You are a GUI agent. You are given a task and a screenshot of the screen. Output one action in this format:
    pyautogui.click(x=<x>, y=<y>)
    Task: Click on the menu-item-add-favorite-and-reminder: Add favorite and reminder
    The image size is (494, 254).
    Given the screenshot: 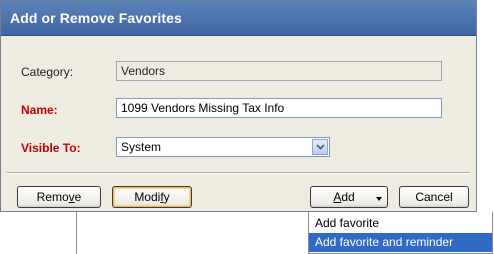 What is the action you would take?
    pyautogui.click(x=400, y=242)
    